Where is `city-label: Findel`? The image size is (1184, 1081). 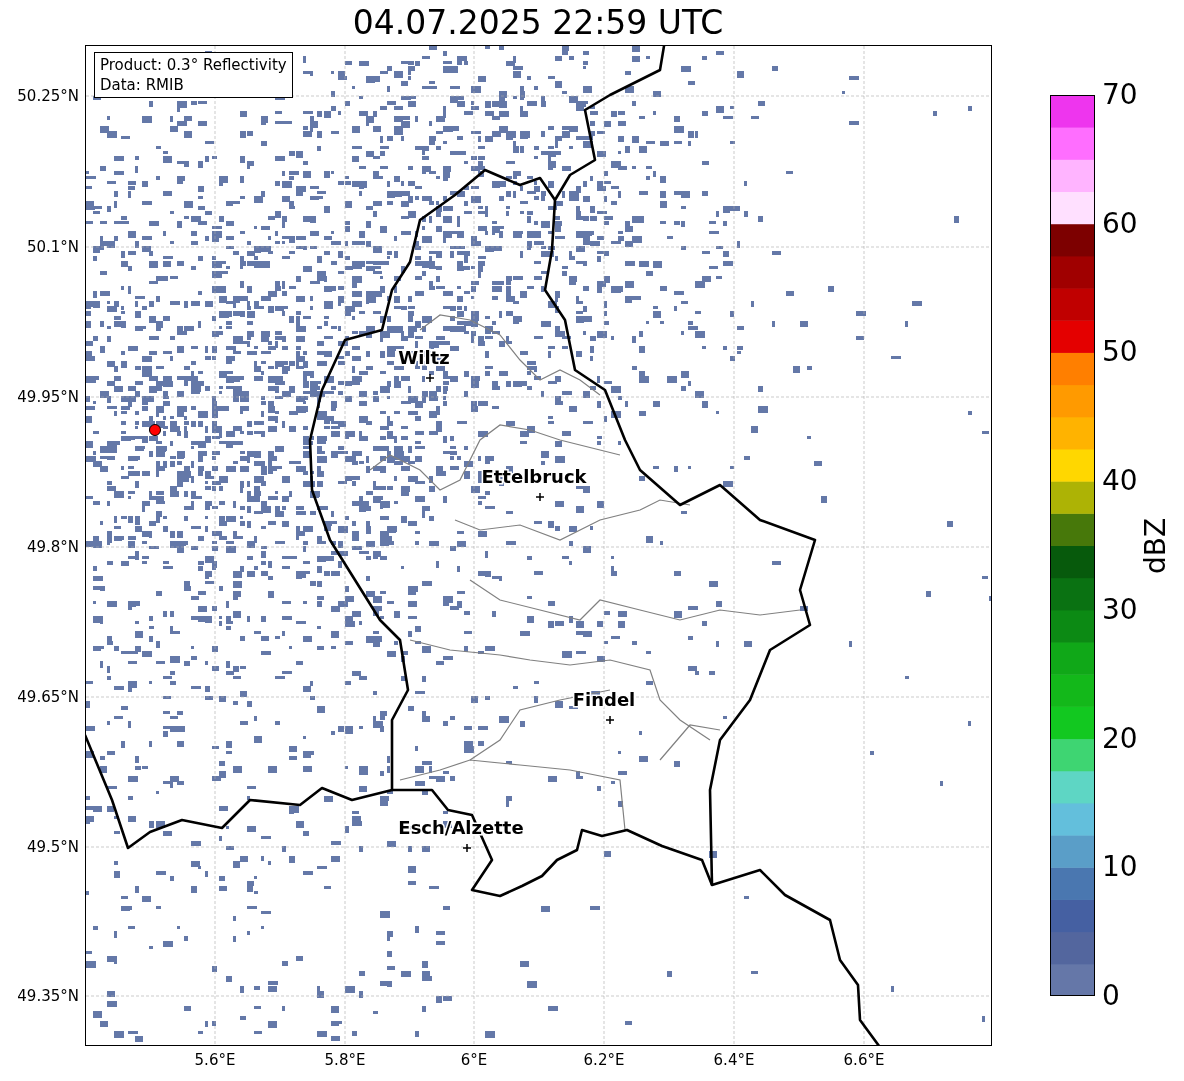
city-label: Findel is located at coordinates (604, 699).